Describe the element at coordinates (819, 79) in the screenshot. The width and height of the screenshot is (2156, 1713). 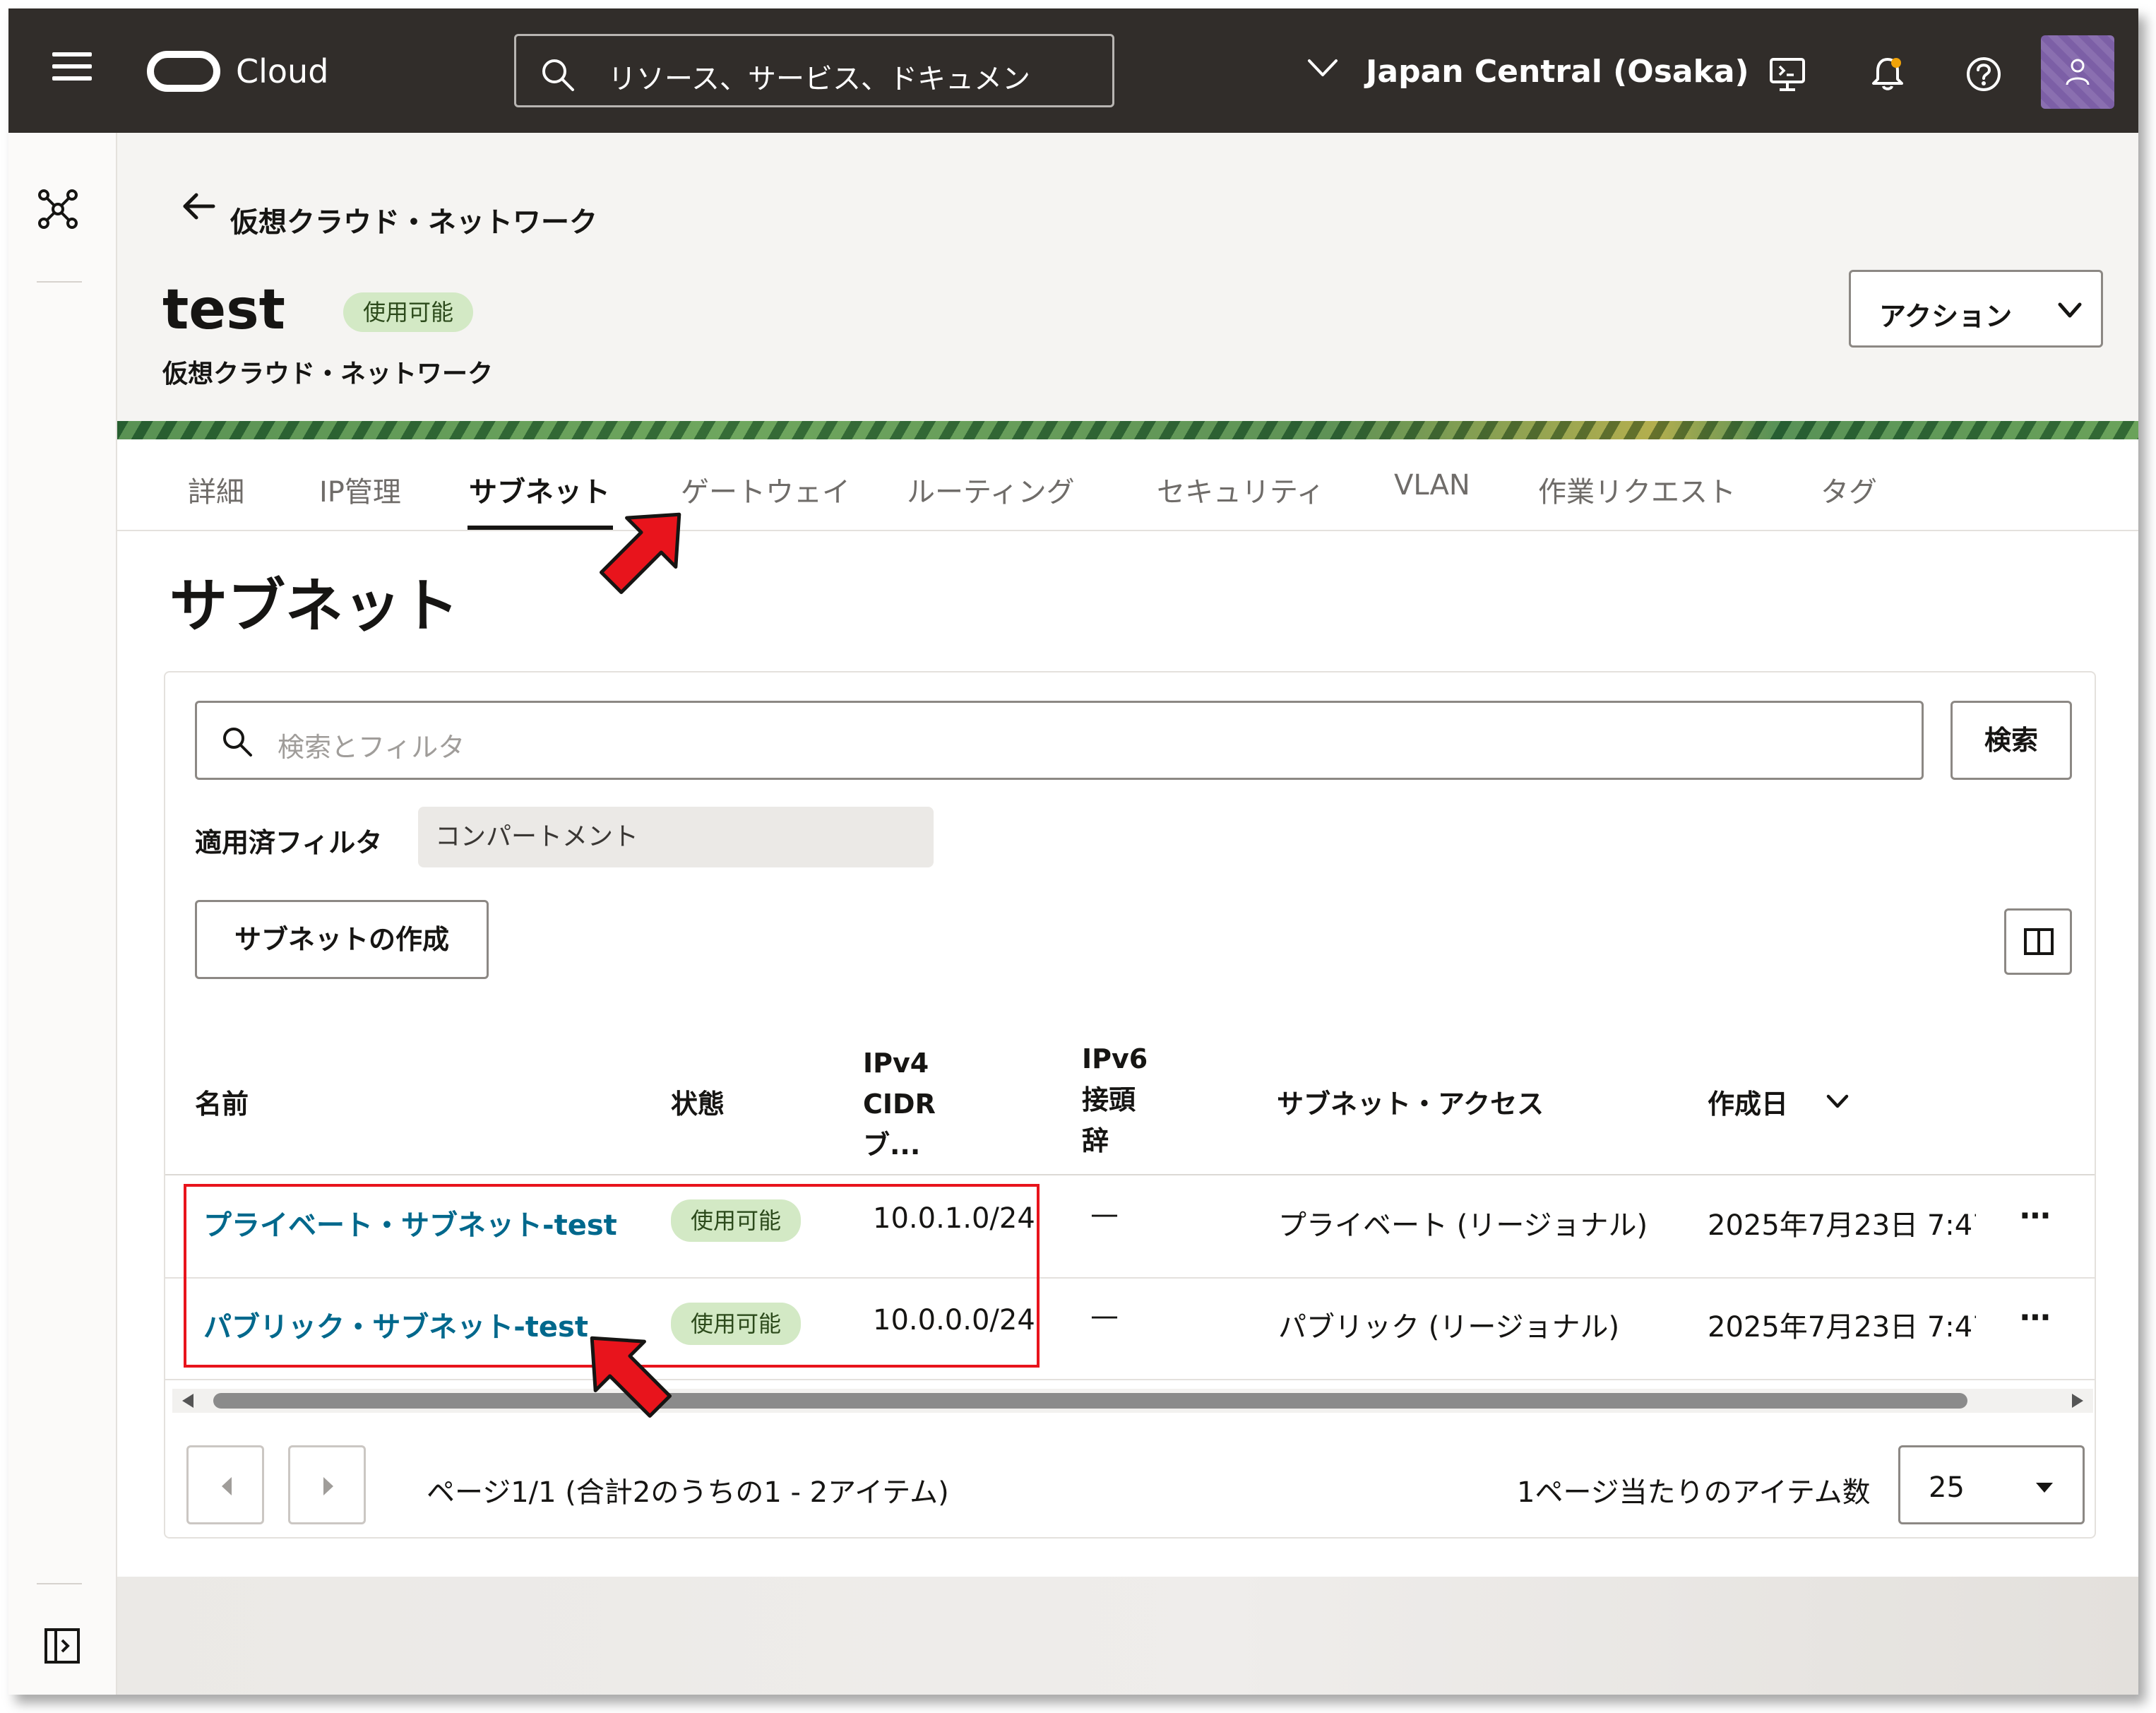
I see `global-search-text: リソース、サービス、ドキュメン` at that location.